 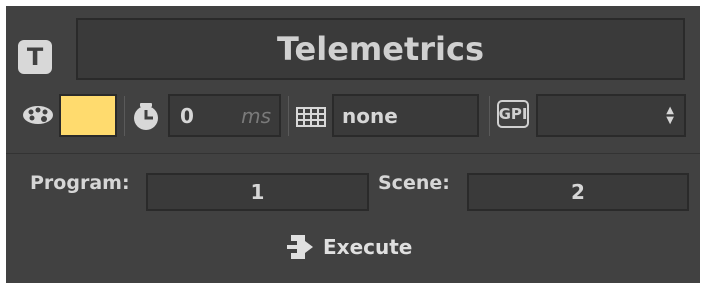 I want to click on program-label: Program:, so click(x=80, y=183).